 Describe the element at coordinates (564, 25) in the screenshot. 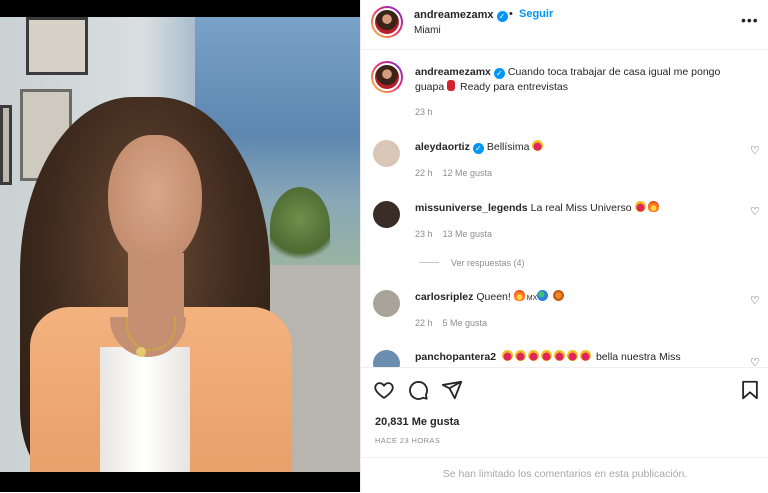

I see `post-header: andreamezamx ✓ • Seguir Miami •••` at that location.